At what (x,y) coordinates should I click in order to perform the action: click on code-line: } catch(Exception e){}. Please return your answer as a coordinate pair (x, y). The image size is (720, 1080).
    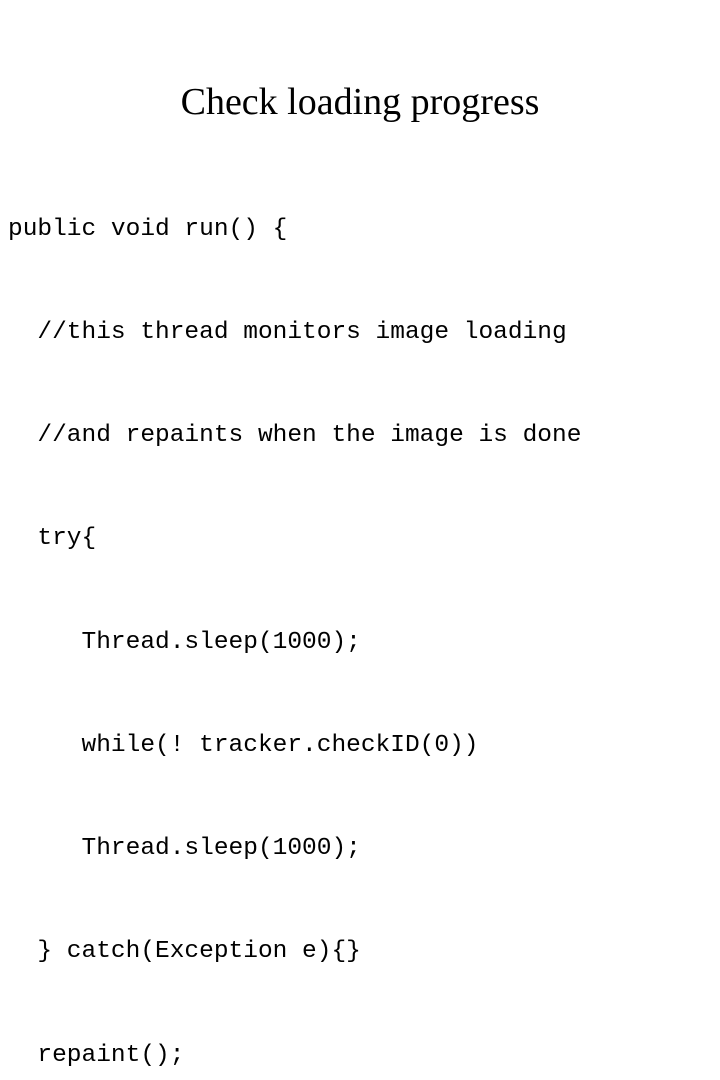
    Looking at the image, I should click on (184, 952).